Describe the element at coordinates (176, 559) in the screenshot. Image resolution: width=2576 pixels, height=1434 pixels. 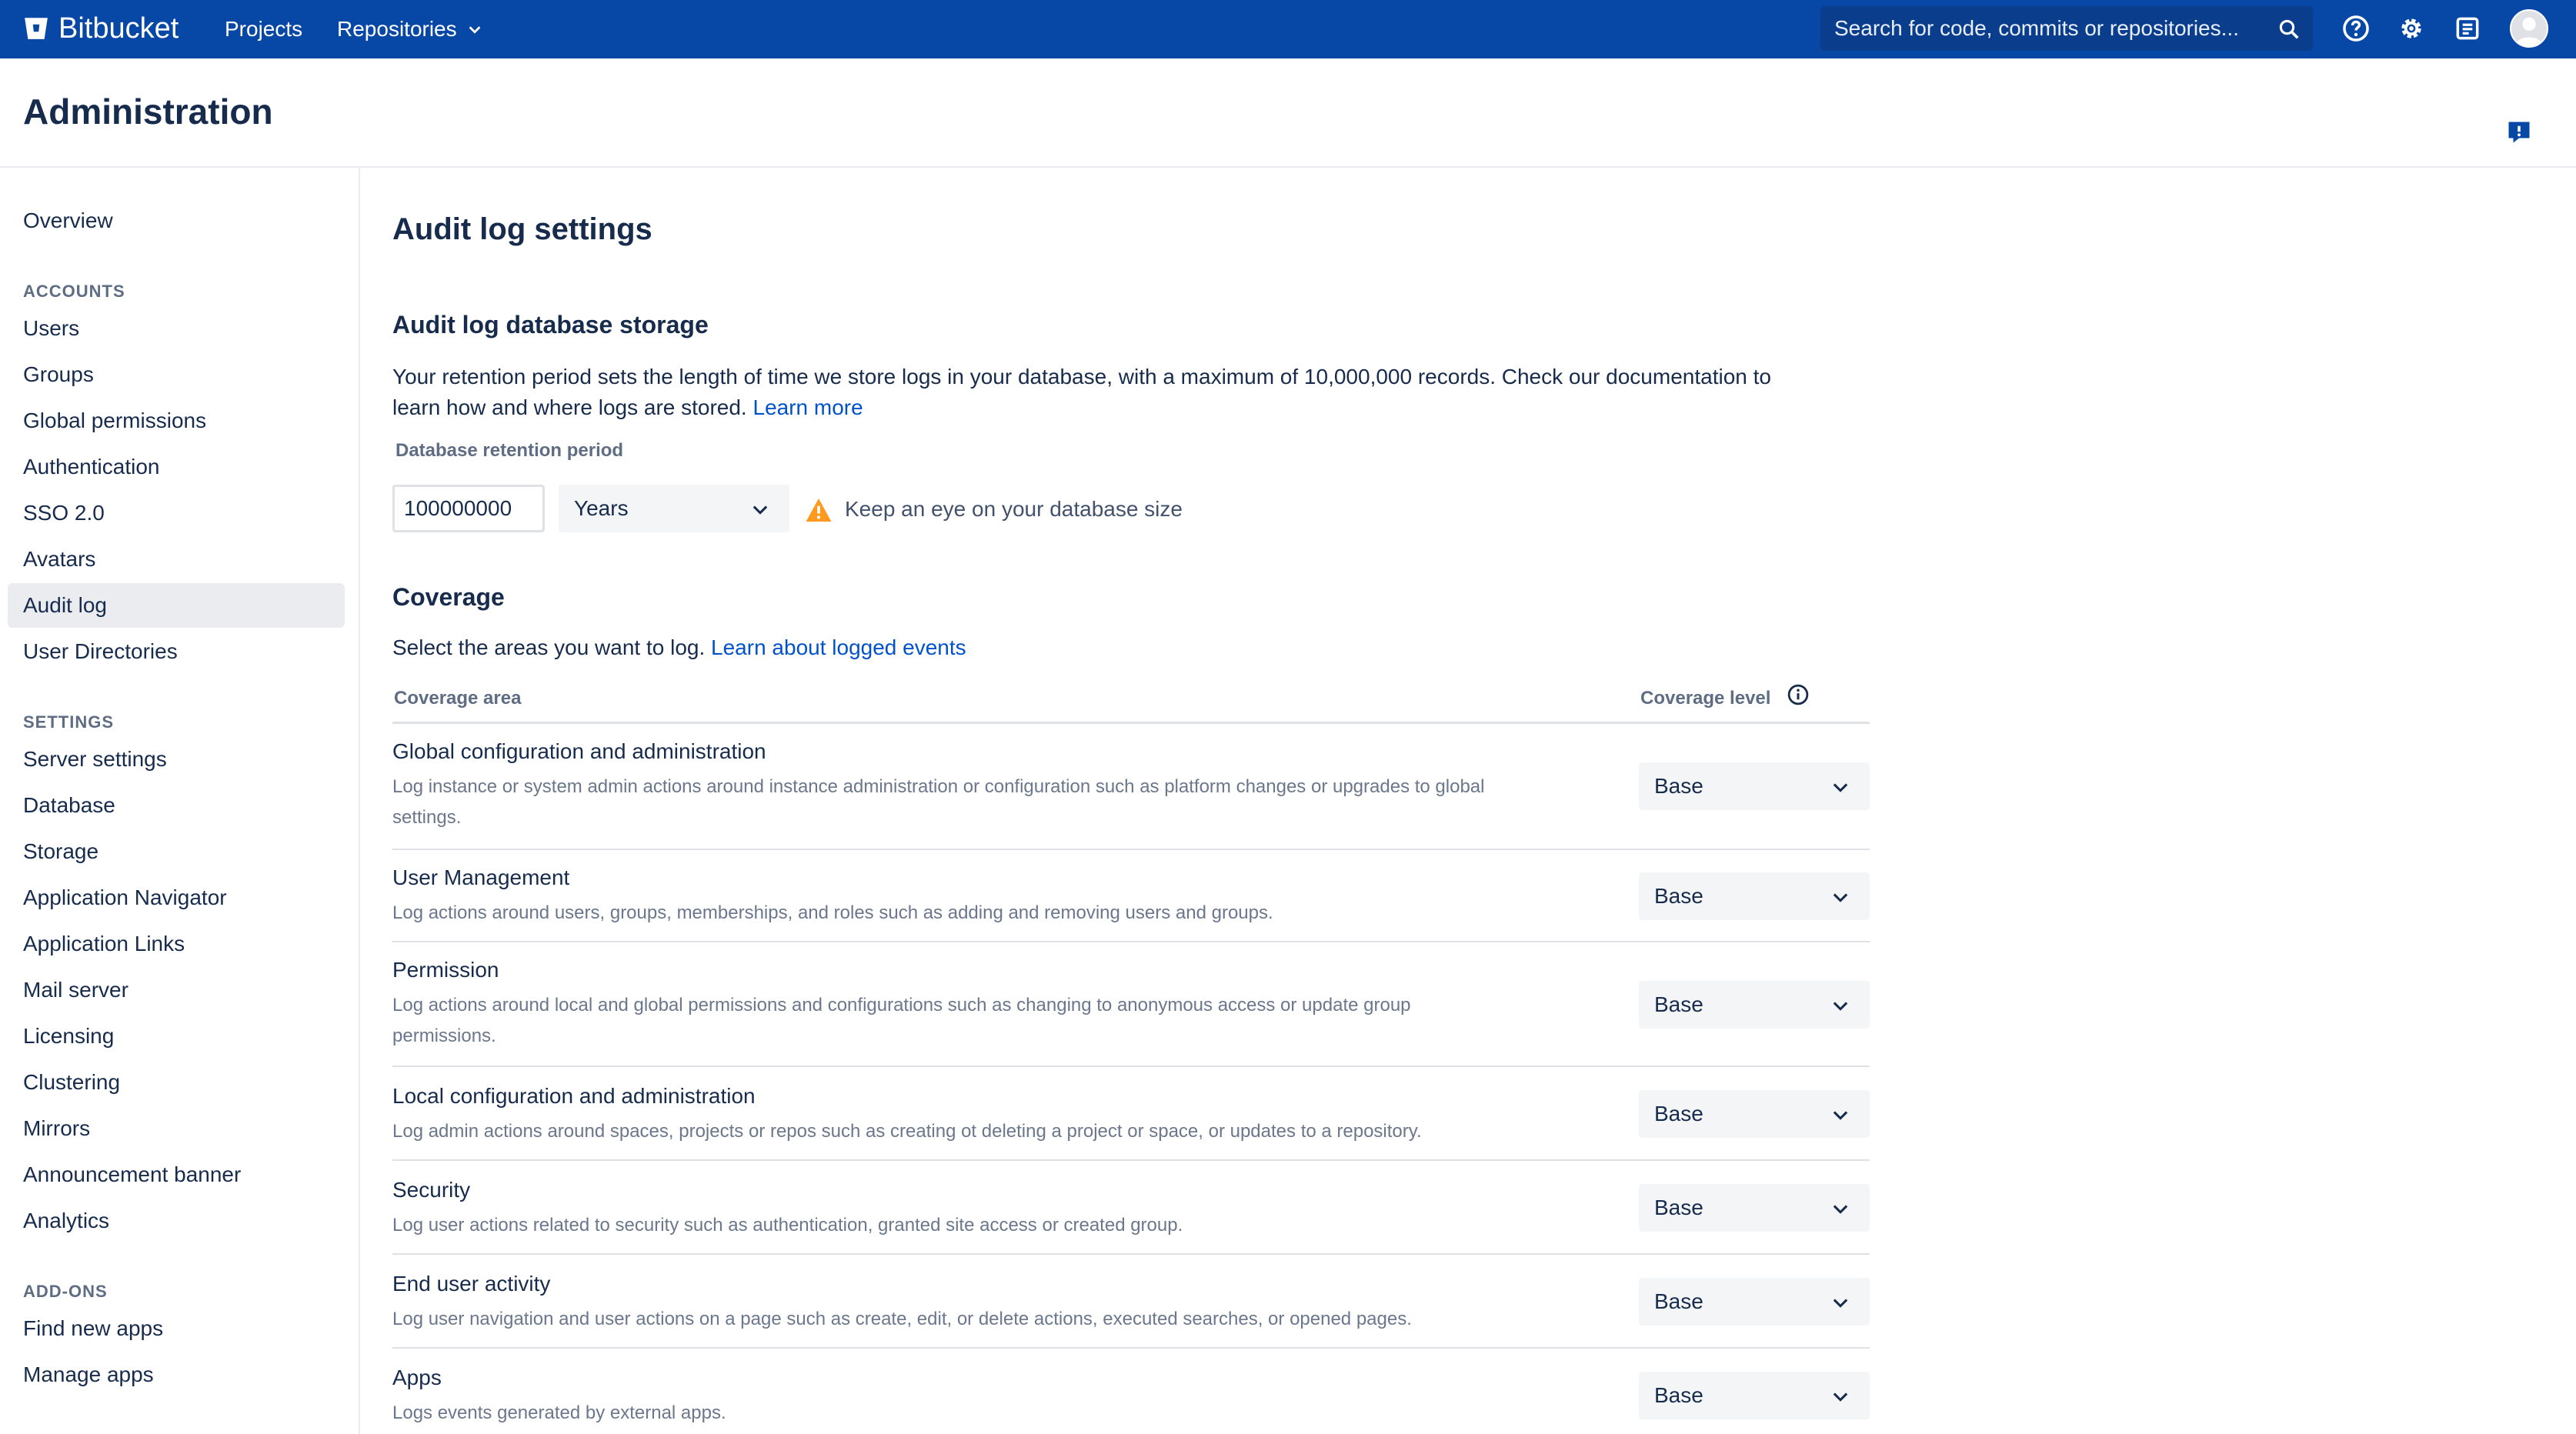
I see `sidebar-item-avatars: Avatars` at that location.